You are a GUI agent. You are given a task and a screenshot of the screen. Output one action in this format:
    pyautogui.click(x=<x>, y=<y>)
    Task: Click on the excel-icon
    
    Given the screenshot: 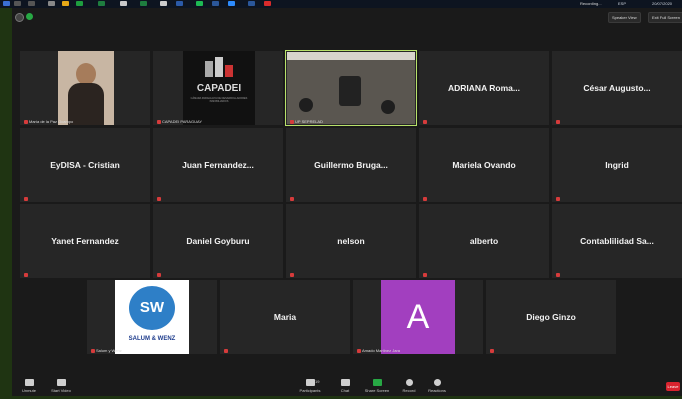 What is the action you would take?
    pyautogui.click(x=101, y=3)
    